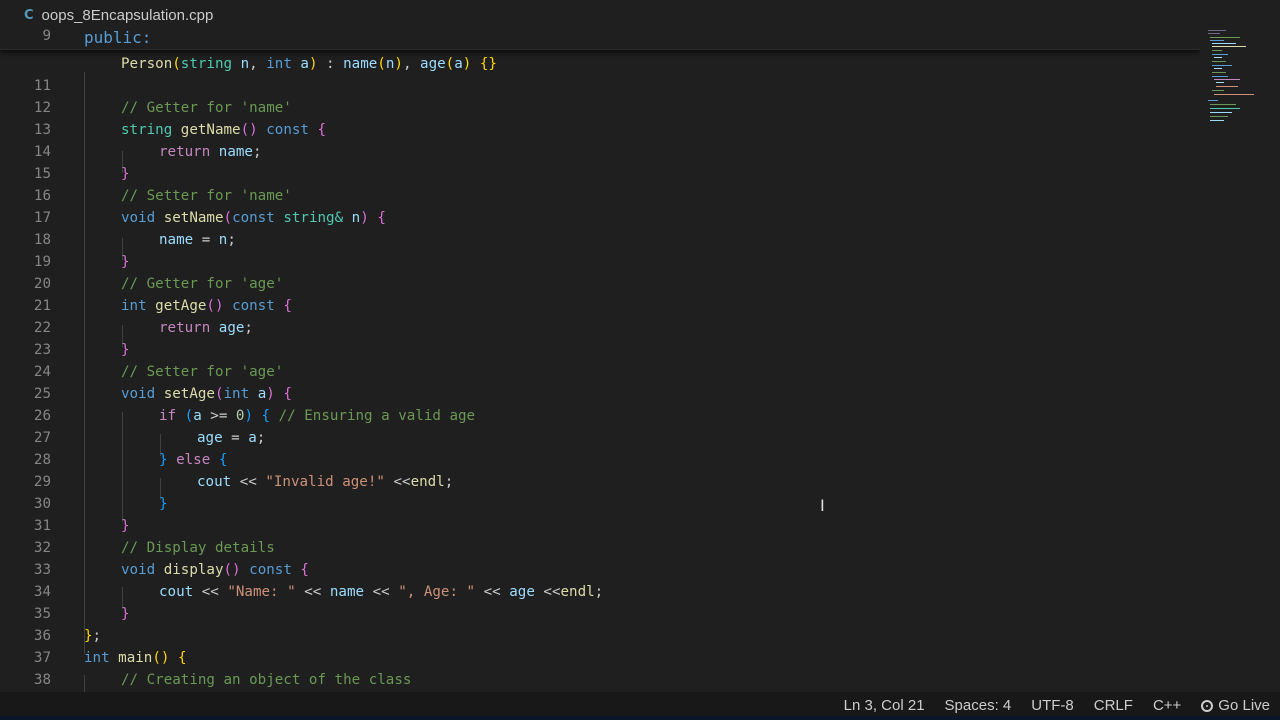 The image size is (1280, 720). What do you see at coordinates (600, 337) in the screenshot?
I see `code-line: 23 return age;` at bounding box center [600, 337].